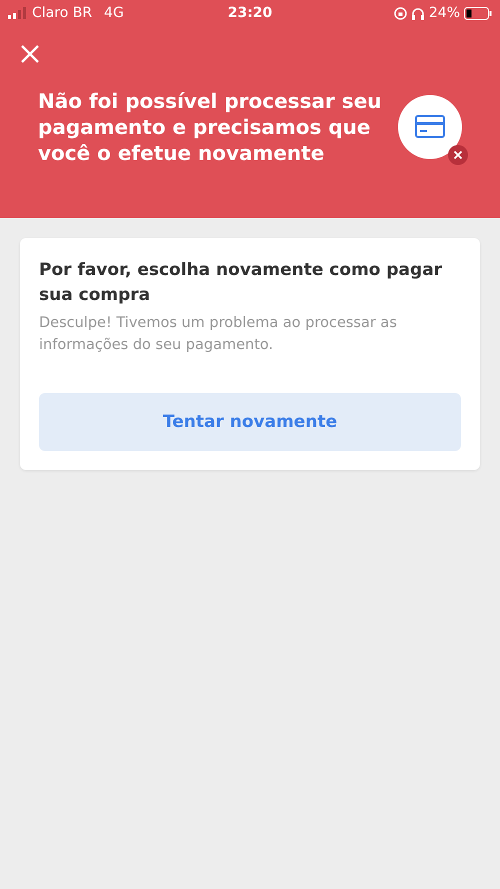 This screenshot has height=889, width=500. I want to click on network-type: 4G, so click(114, 13).